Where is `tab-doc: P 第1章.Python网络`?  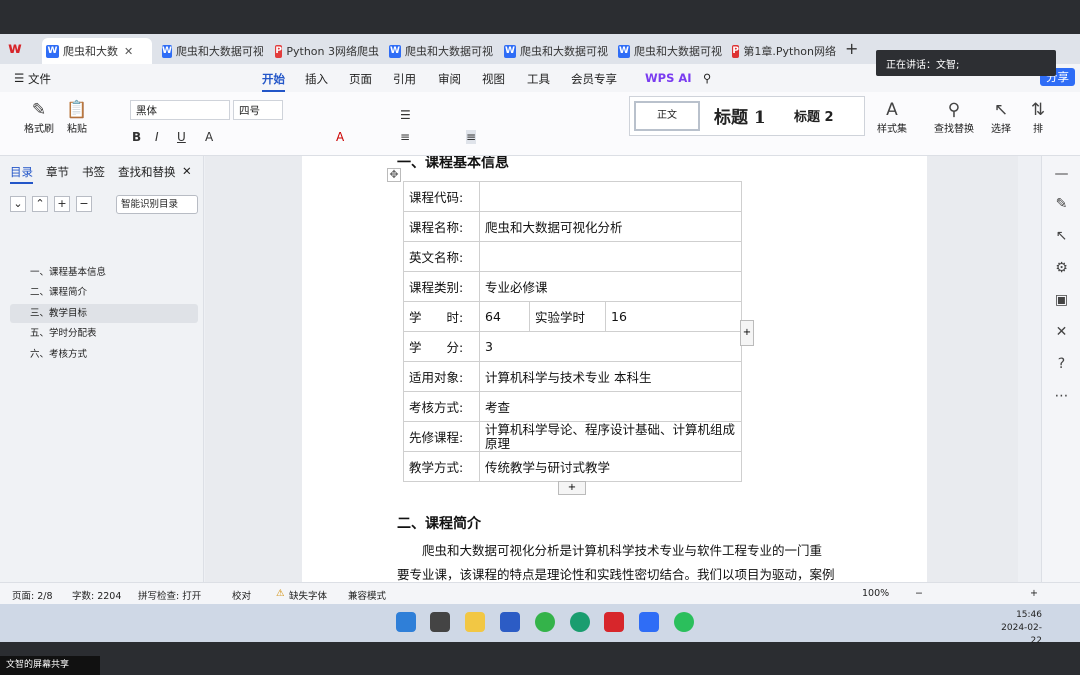 tab-doc: P 第1章.Python网络 is located at coordinates (782, 51).